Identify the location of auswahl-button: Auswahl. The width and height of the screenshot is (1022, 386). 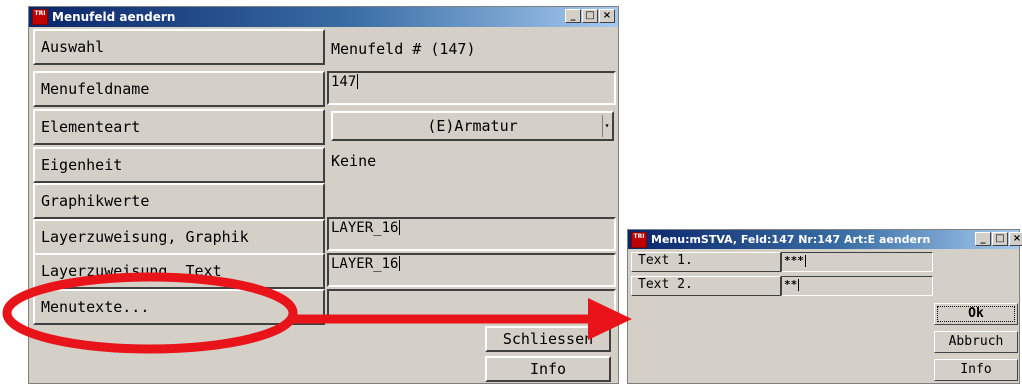
(179, 47).